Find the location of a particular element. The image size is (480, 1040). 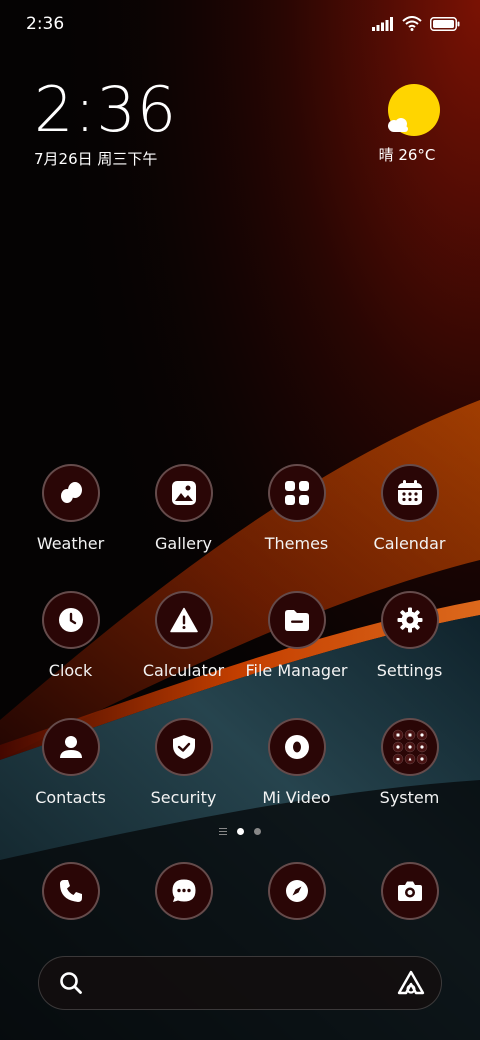

messages-icon is located at coordinates (183, 891).